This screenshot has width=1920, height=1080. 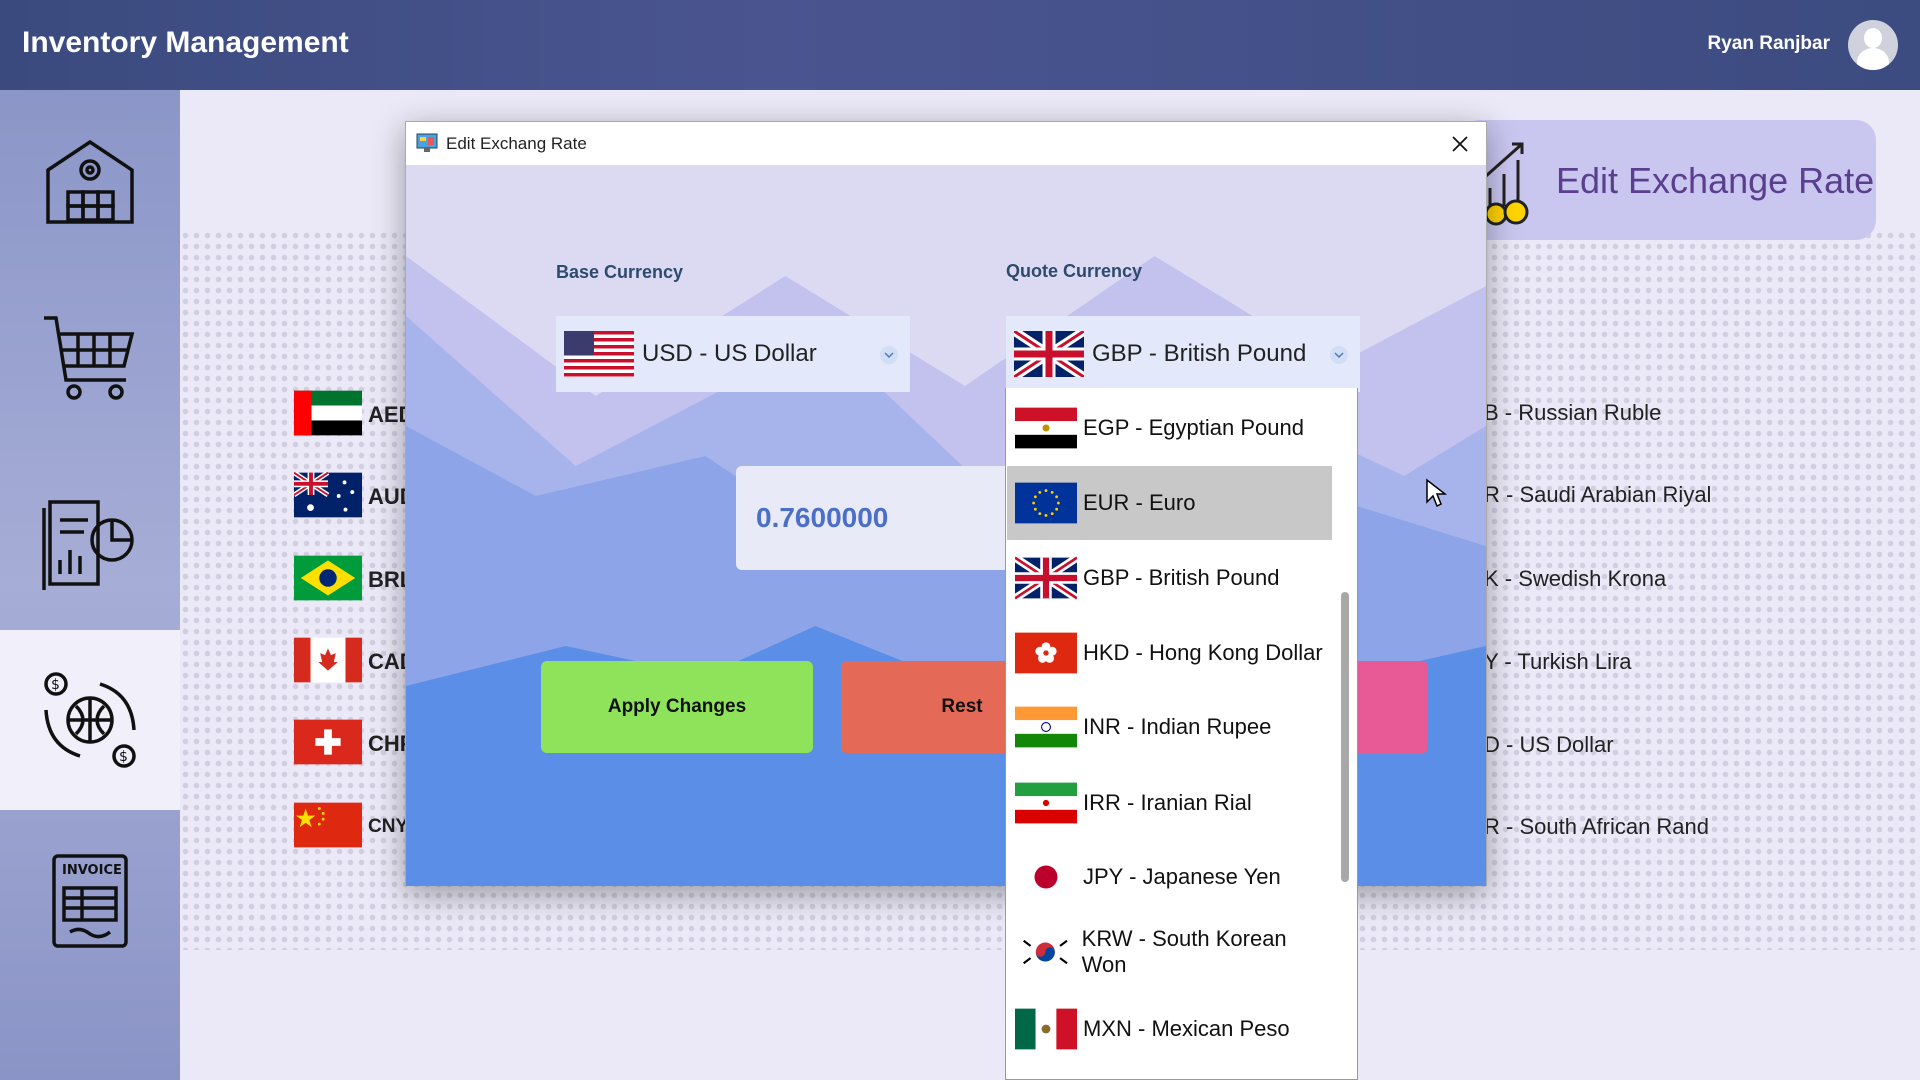 I want to click on apply-changes-button: Apply Changes, so click(x=677, y=707).